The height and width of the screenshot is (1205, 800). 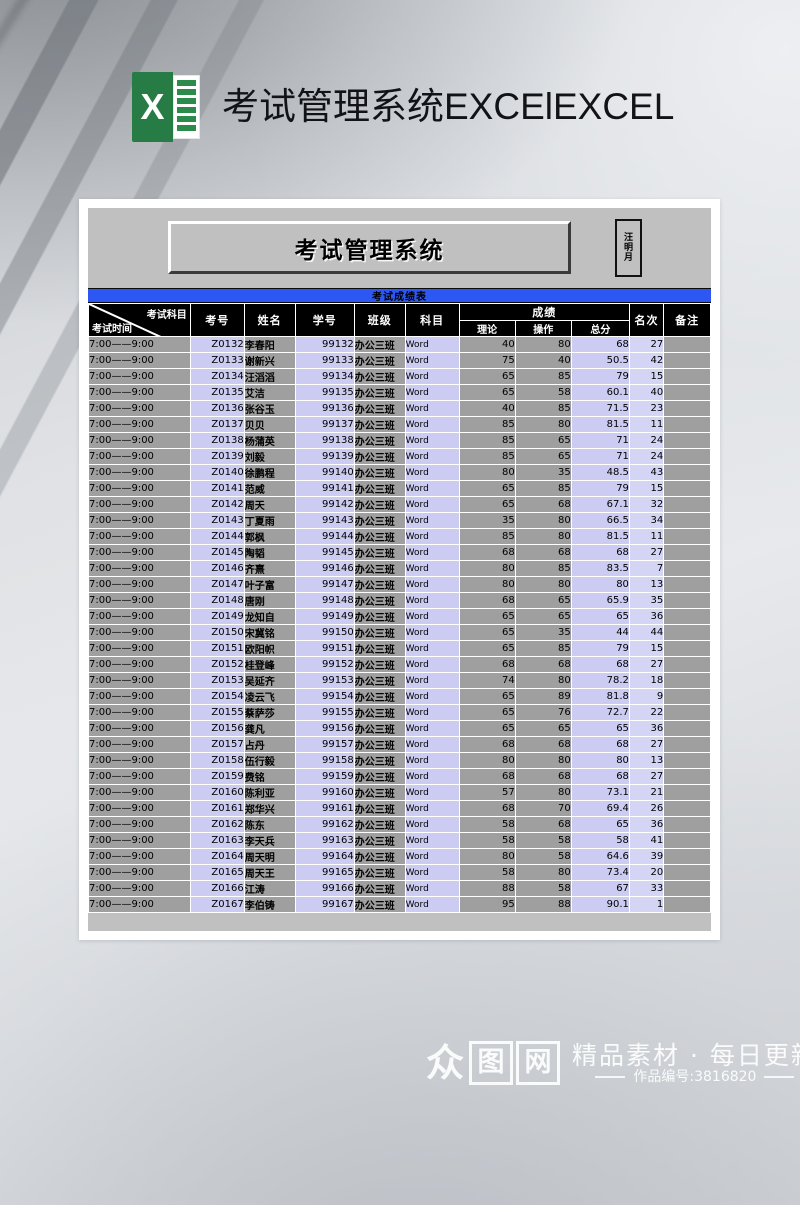 I want to click on cell-exam-no: Z0138, so click(x=217, y=440).